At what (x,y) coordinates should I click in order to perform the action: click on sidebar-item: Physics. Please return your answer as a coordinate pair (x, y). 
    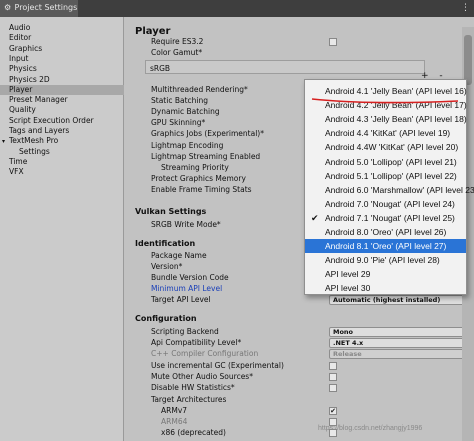
    Looking at the image, I should click on (62, 69).